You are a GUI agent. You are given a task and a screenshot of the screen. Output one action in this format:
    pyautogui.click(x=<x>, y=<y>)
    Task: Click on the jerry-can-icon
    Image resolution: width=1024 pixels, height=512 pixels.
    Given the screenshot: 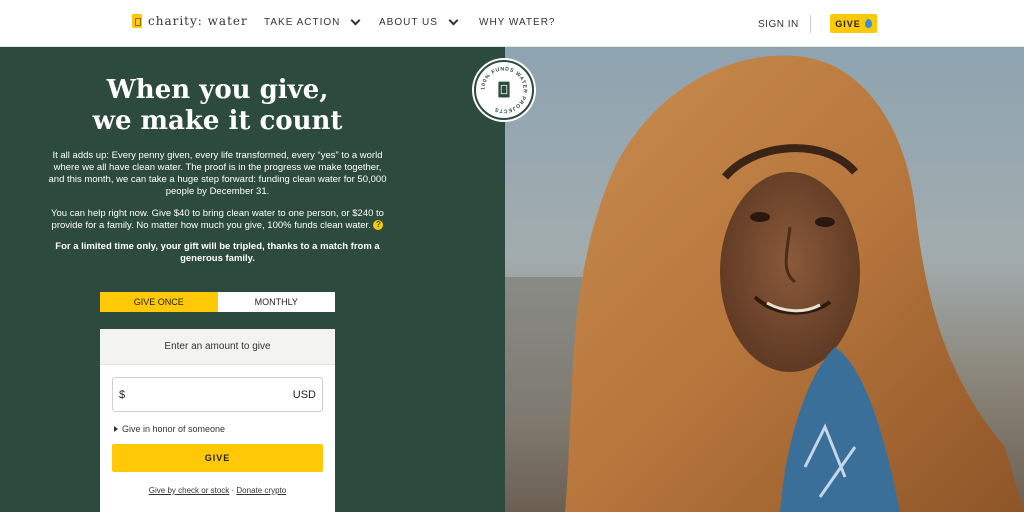 What is the action you would take?
    pyautogui.click(x=504, y=89)
    